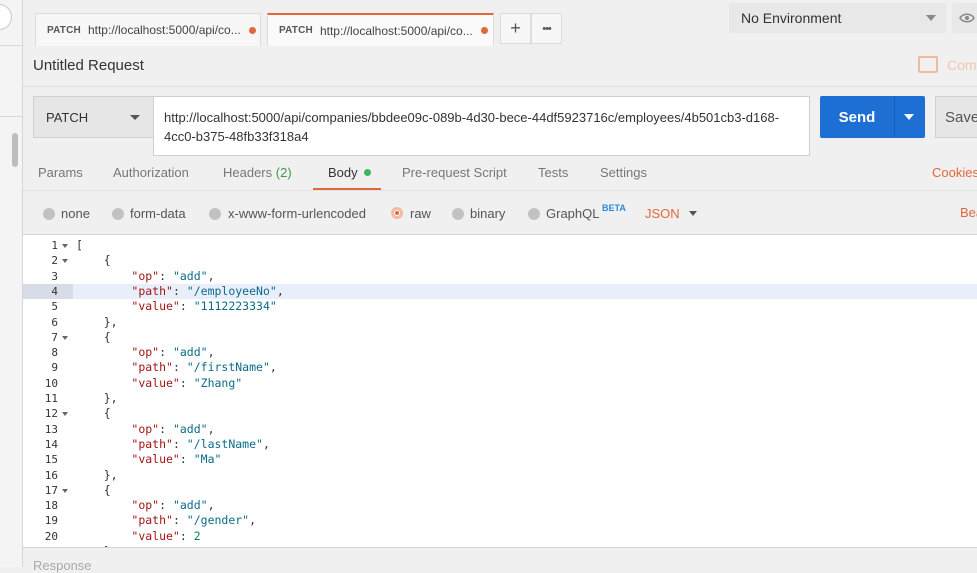 The image size is (977, 573). I want to click on line-number: 12, so click(51, 414).